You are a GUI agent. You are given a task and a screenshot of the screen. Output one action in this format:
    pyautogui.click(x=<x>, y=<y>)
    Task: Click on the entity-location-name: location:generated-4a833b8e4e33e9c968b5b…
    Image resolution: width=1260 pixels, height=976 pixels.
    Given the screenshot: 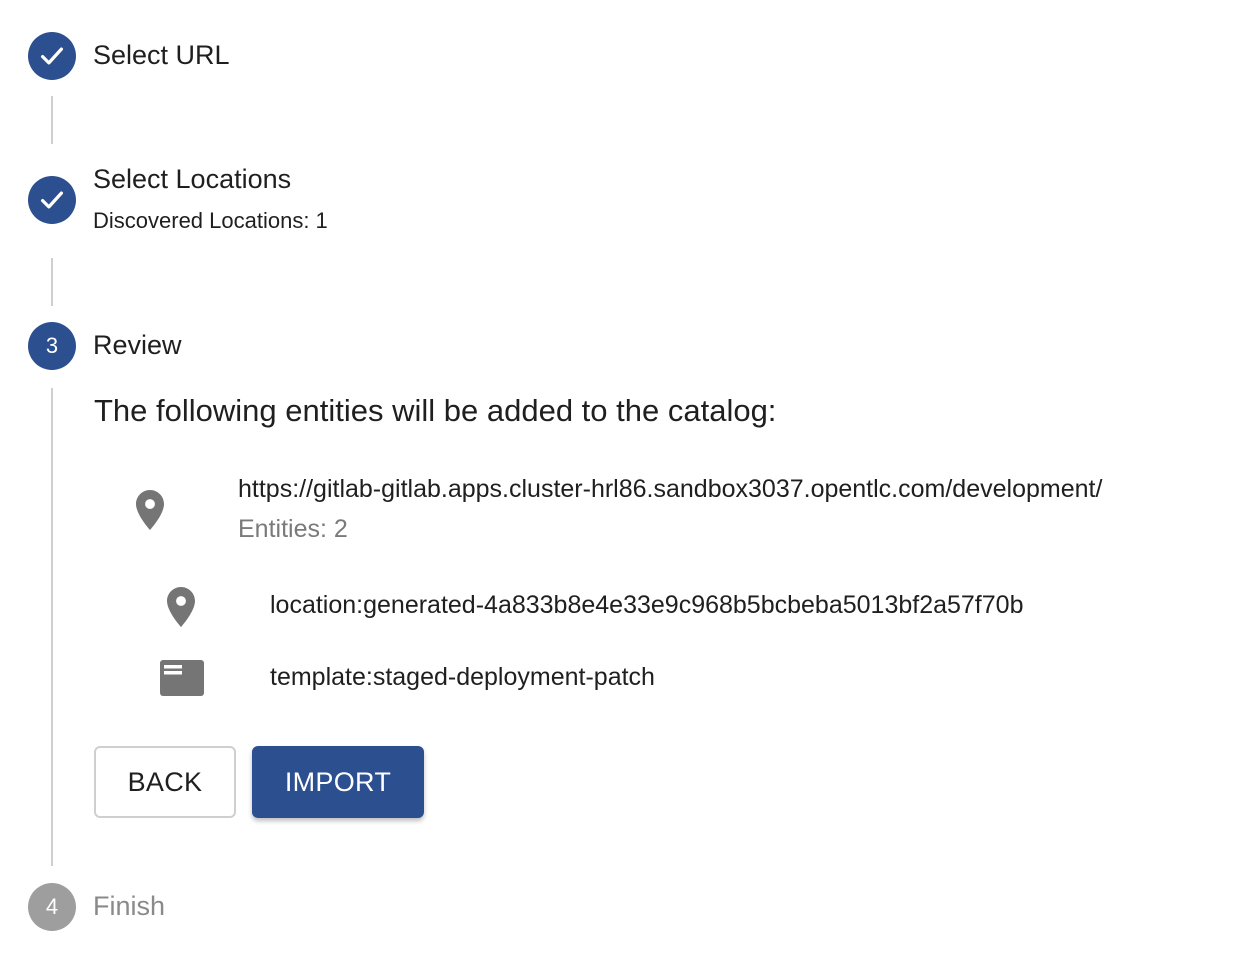 What is the action you would take?
    pyautogui.click(x=647, y=605)
    